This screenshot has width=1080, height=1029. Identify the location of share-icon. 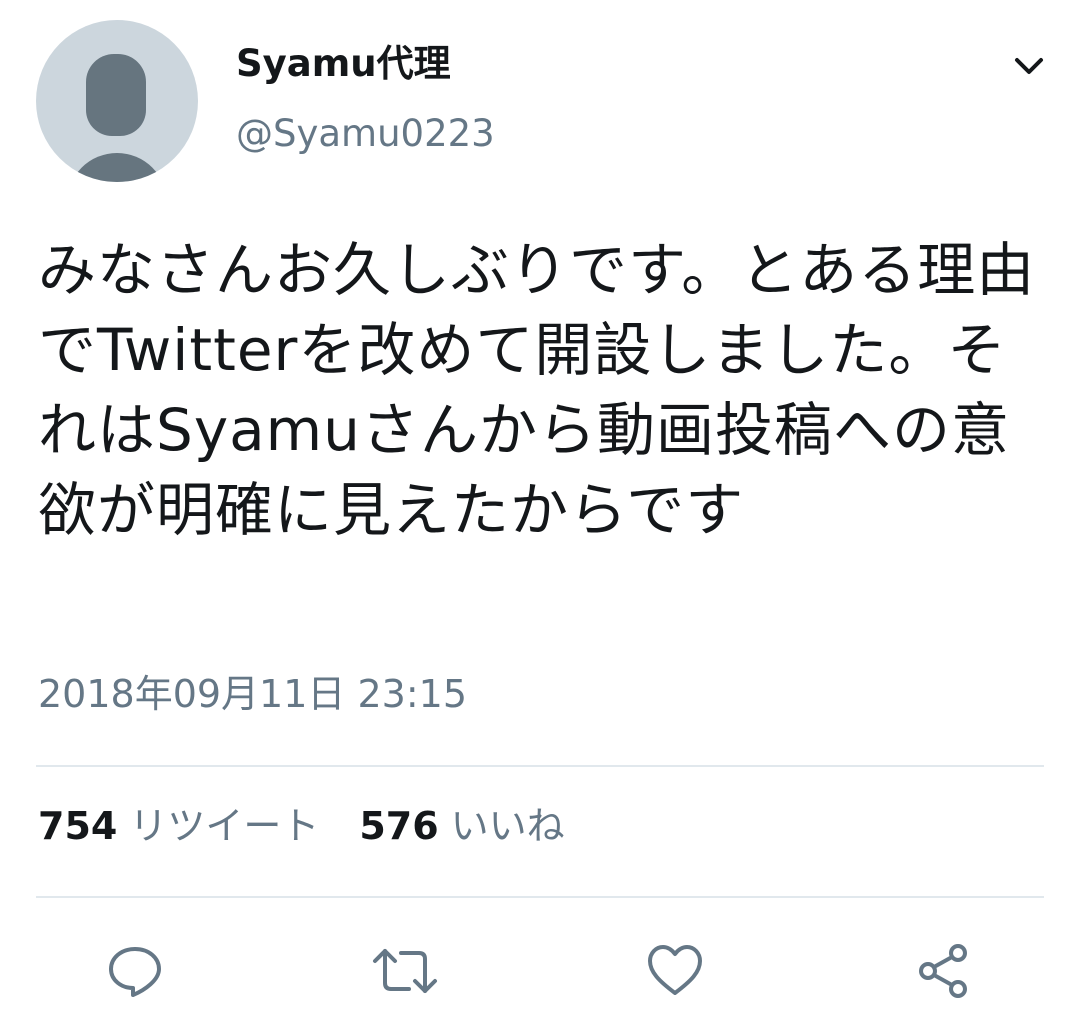
(944, 971).